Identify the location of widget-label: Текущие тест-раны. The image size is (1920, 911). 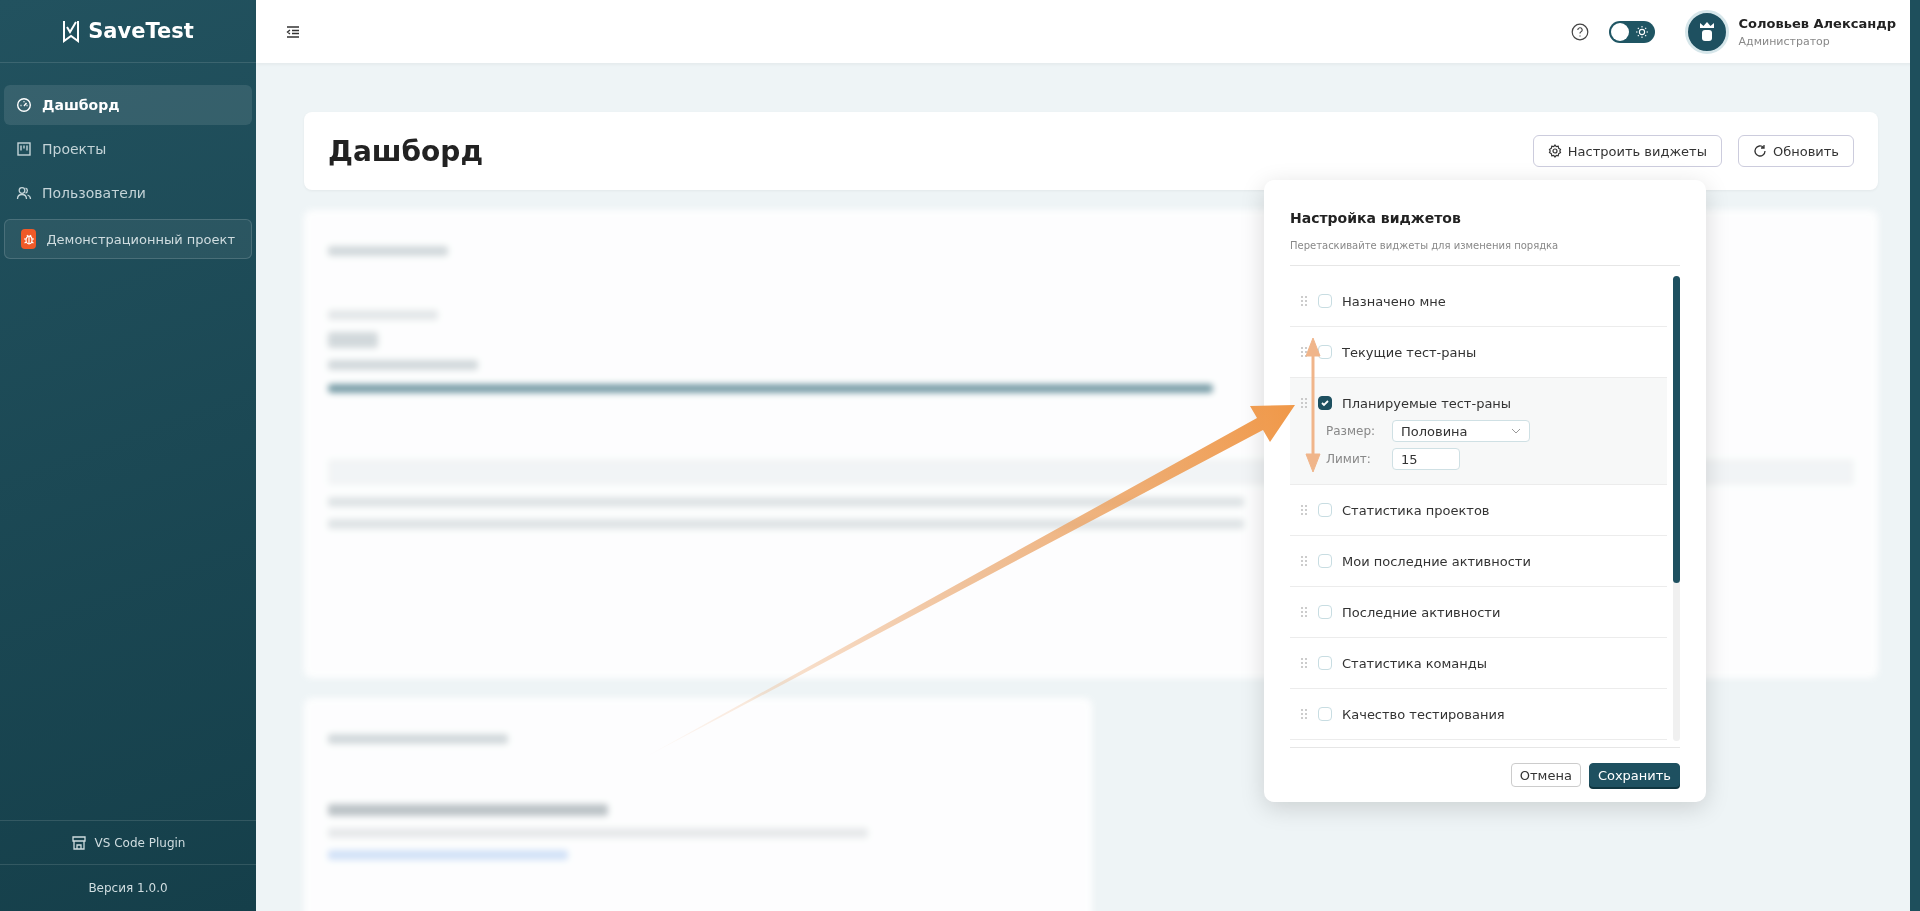
(1409, 352).